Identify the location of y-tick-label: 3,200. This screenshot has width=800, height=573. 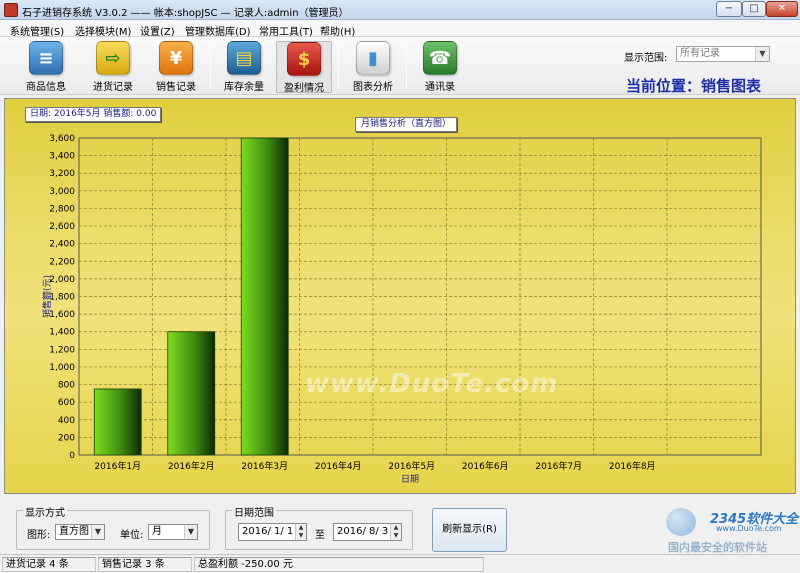
(62, 174).